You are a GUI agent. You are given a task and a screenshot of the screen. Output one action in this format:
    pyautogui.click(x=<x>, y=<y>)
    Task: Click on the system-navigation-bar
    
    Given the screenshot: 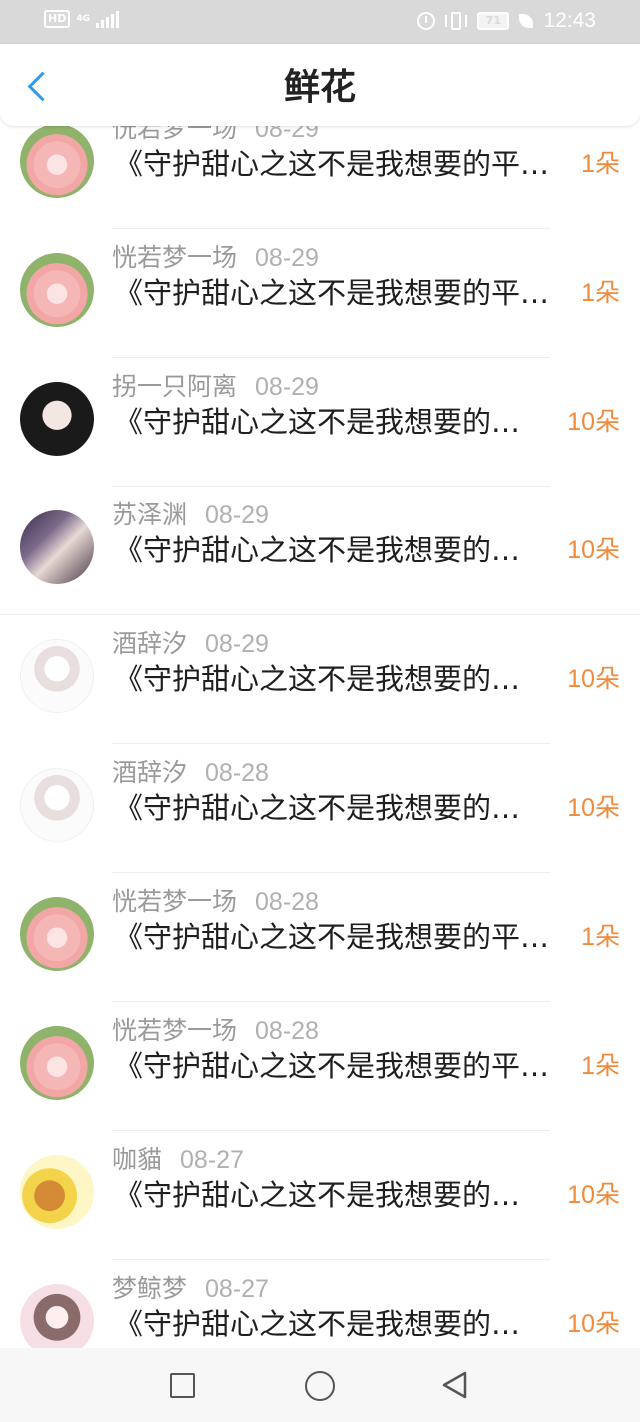 What is the action you would take?
    pyautogui.click(x=320, y=1385)
    